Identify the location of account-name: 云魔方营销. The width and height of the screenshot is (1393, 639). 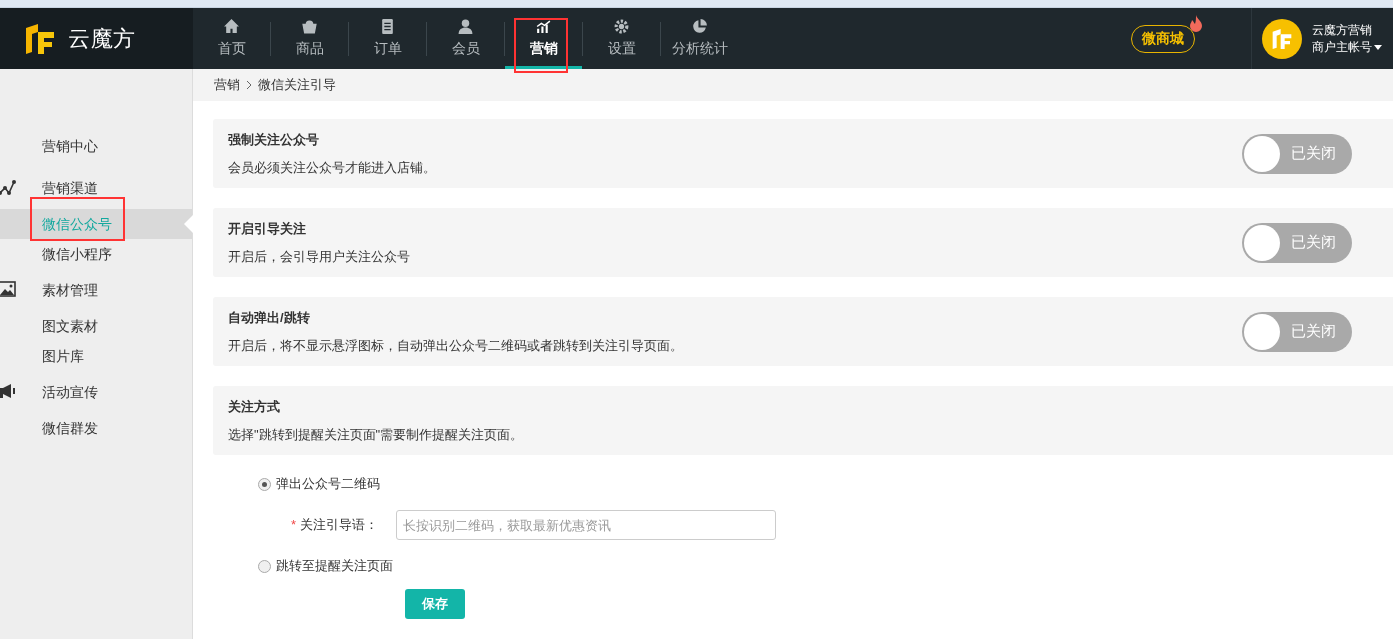
(1342, 30).